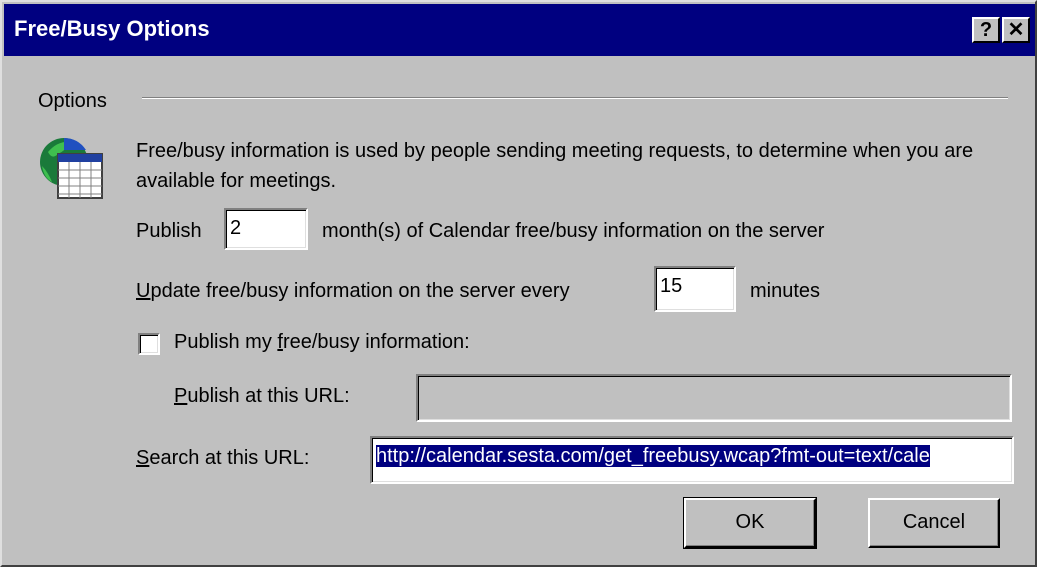  Describe the element at coordinates (1016, 30) in the screenshot. I see `close-button: ✕` at that location.